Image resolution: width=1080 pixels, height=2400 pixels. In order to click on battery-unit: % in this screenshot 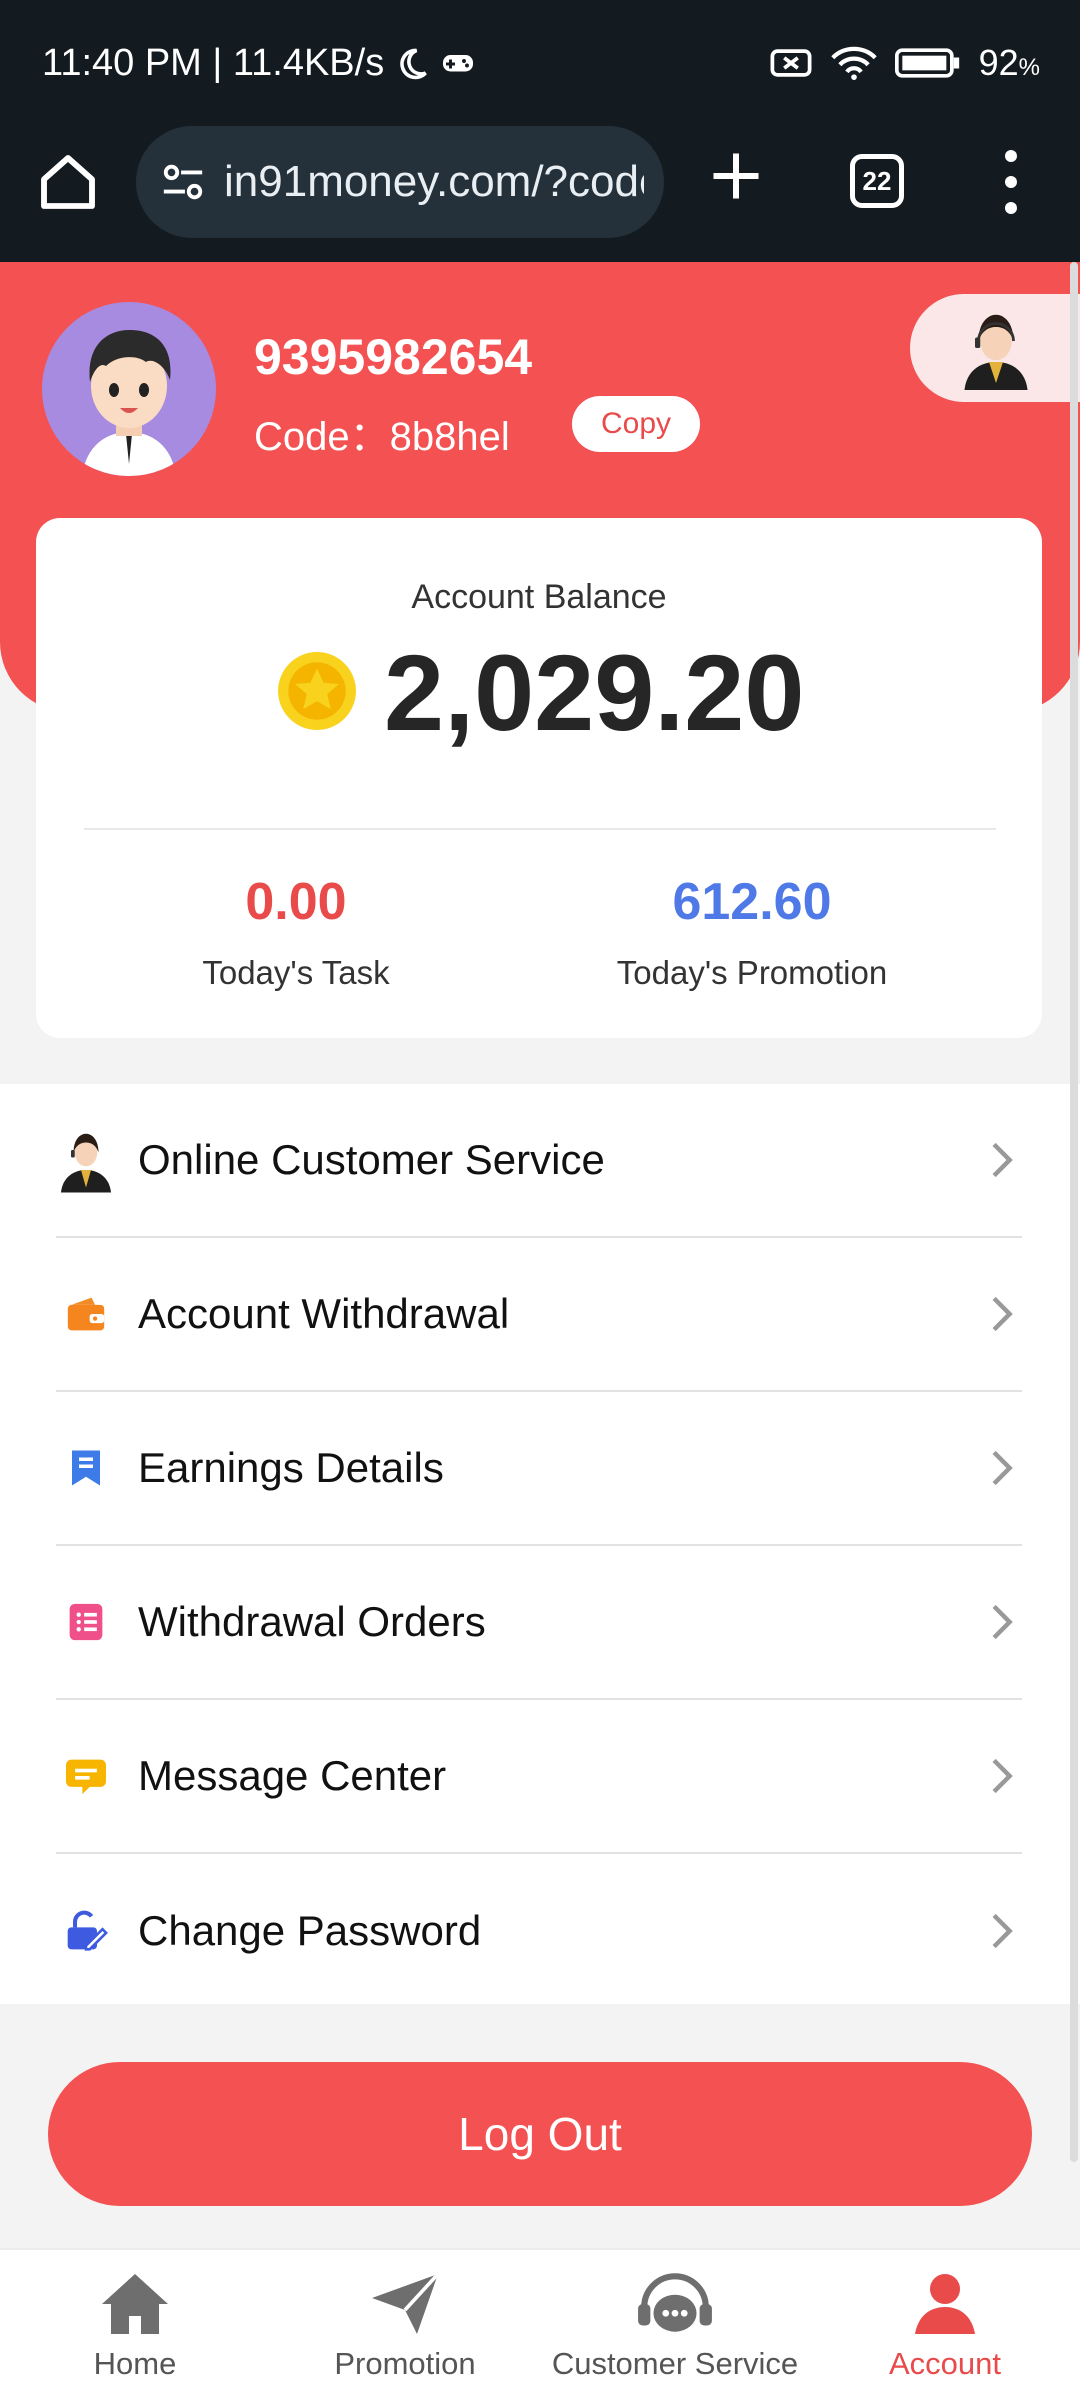, I will do `click(1029, 67)`.